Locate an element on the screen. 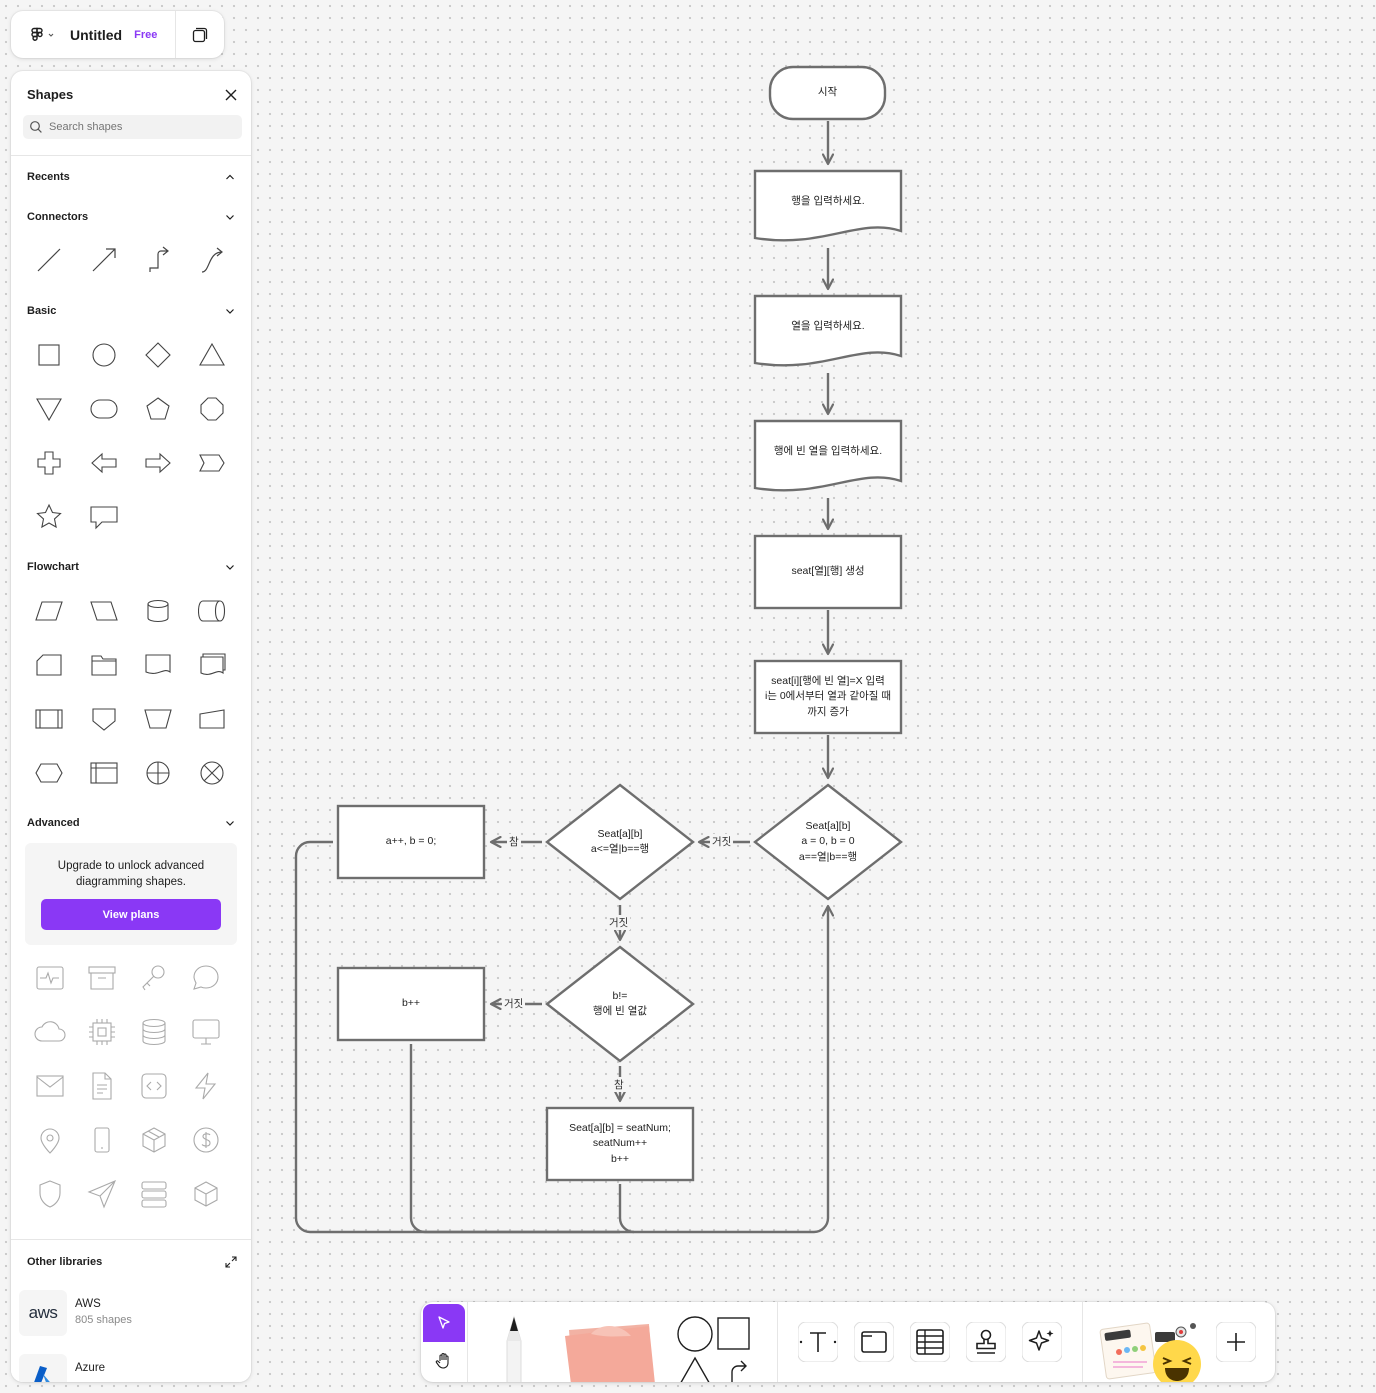 This screenshot has height=1393, width=1376. sticky-note-tool-button is located at coordinates (611, 1348).